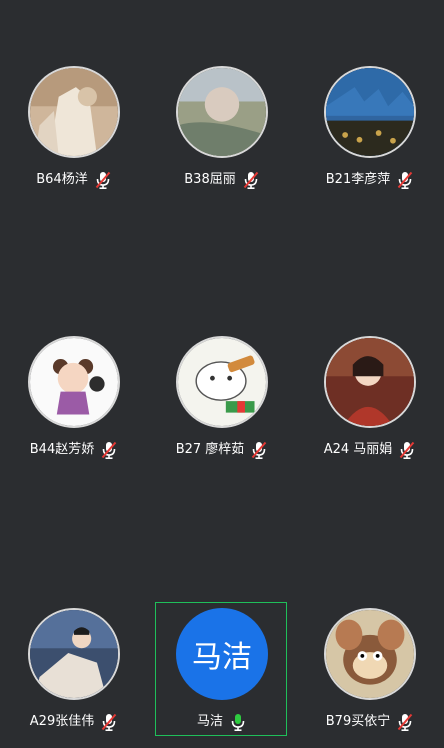 The image size is (444, 748). I want to click on participant-label: B27 廖梓茹, so click(222, 450).